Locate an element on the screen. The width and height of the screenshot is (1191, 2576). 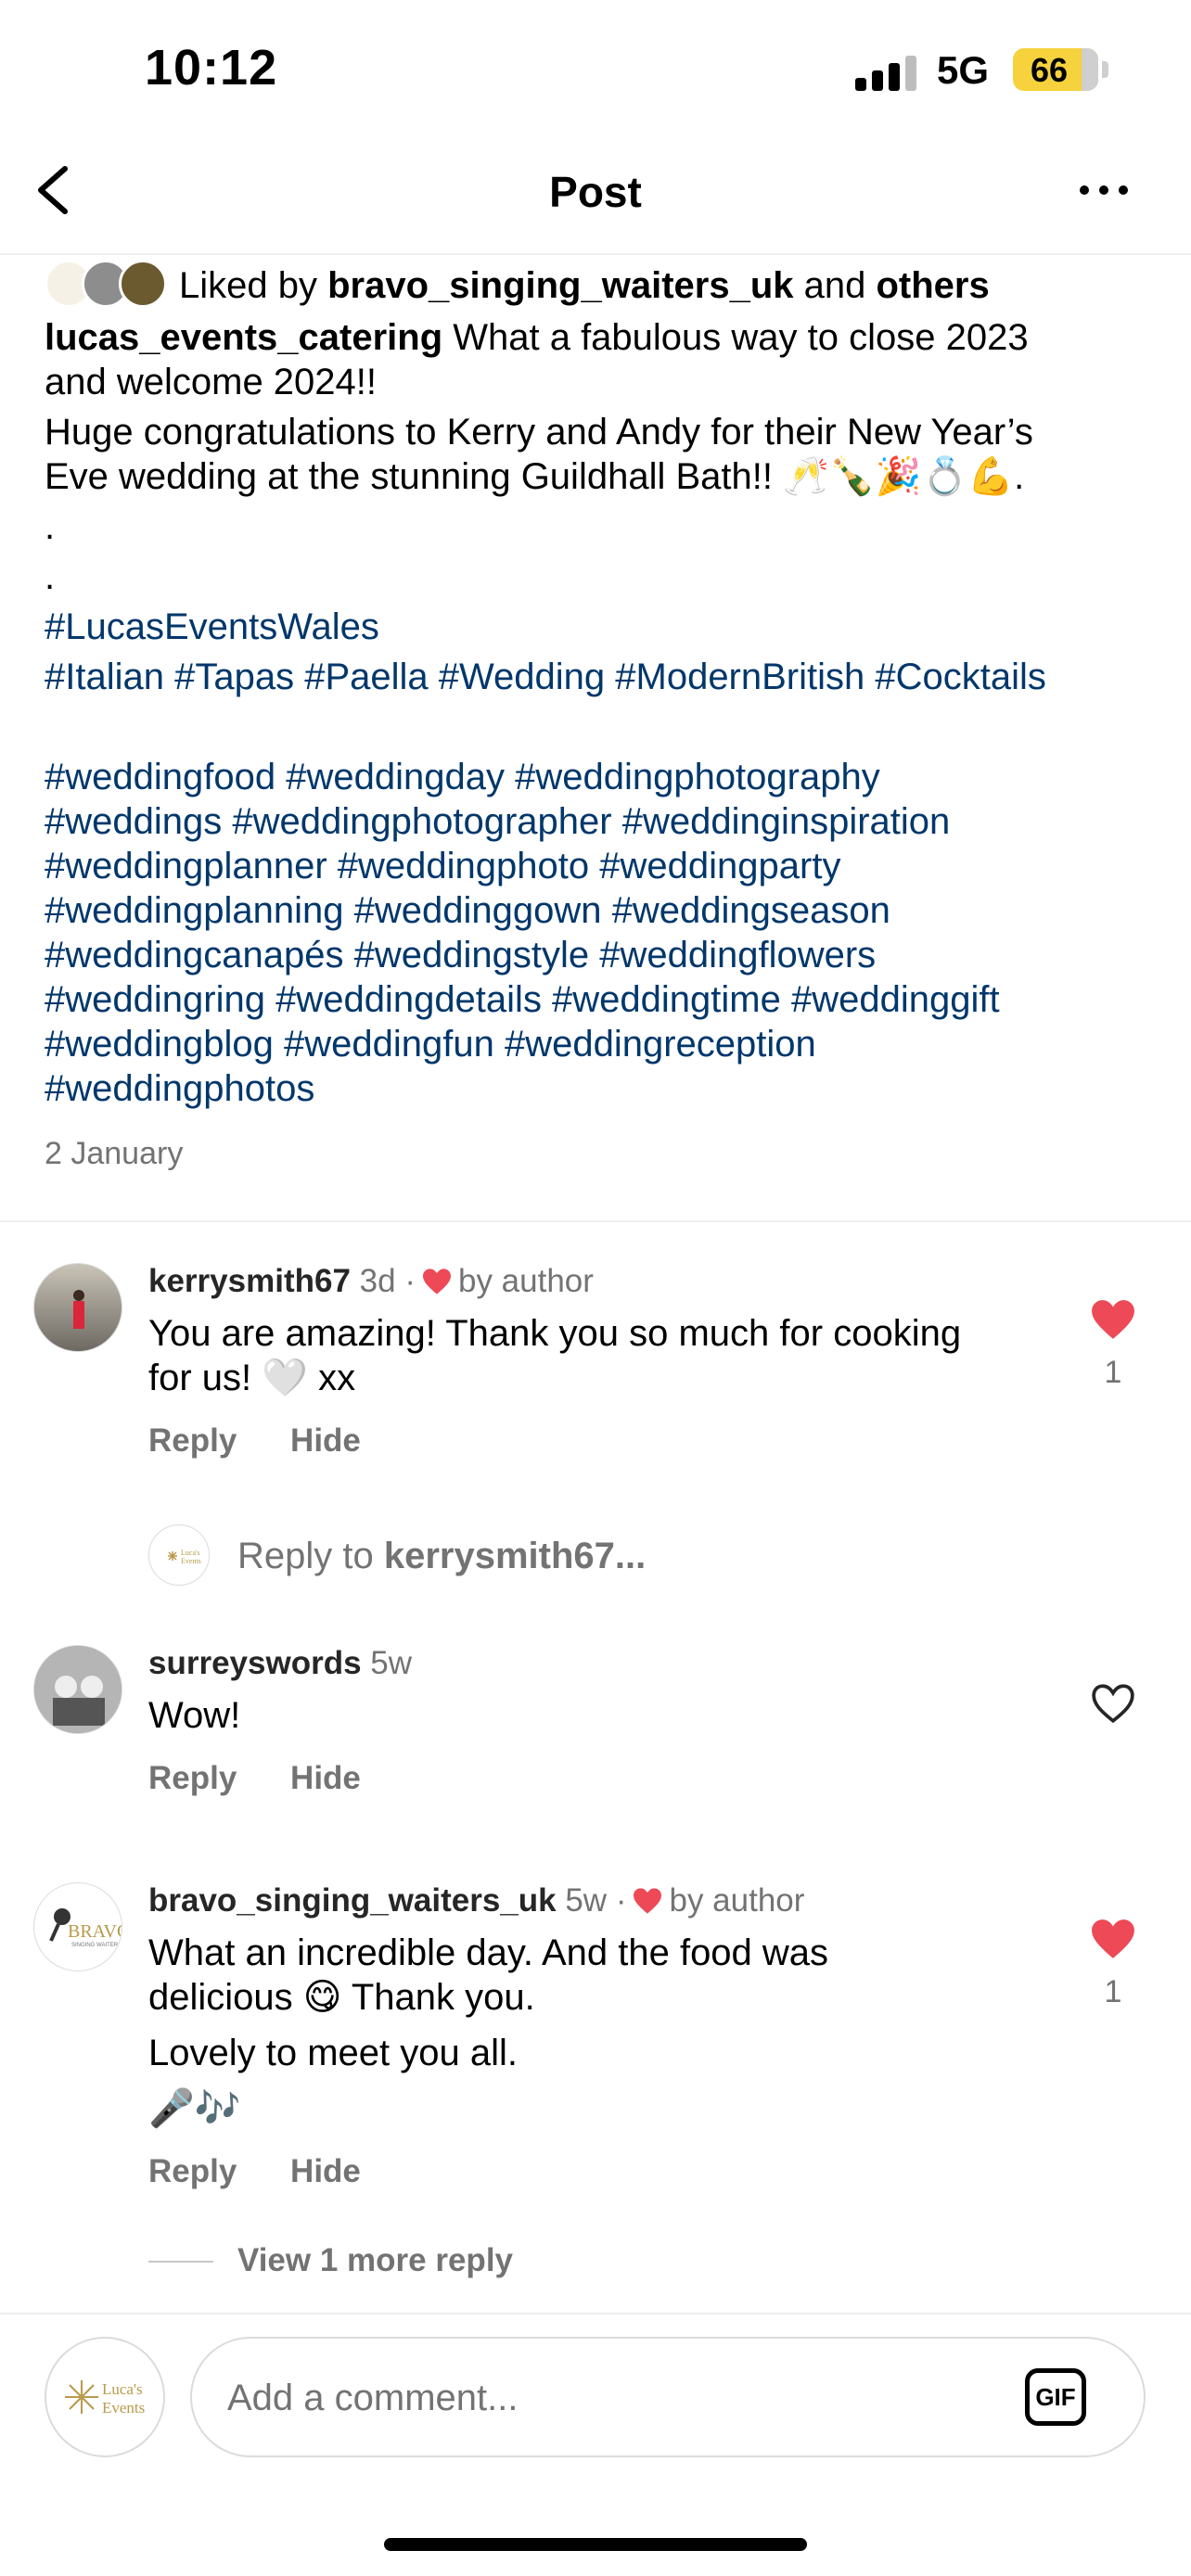
svg-text: SINGING WAITERS is located at coordinates (96, 1945).